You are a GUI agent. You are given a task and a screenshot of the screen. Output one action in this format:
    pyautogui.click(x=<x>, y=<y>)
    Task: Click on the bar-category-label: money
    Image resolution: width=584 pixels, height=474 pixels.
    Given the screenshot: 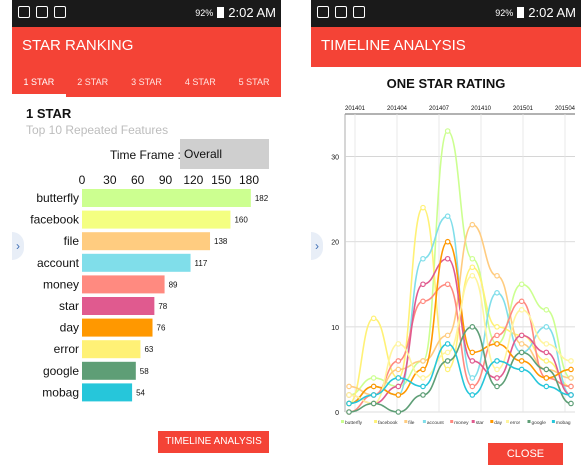 What is the action you would take?
    pyautogui.click(x=61, y=284)
    